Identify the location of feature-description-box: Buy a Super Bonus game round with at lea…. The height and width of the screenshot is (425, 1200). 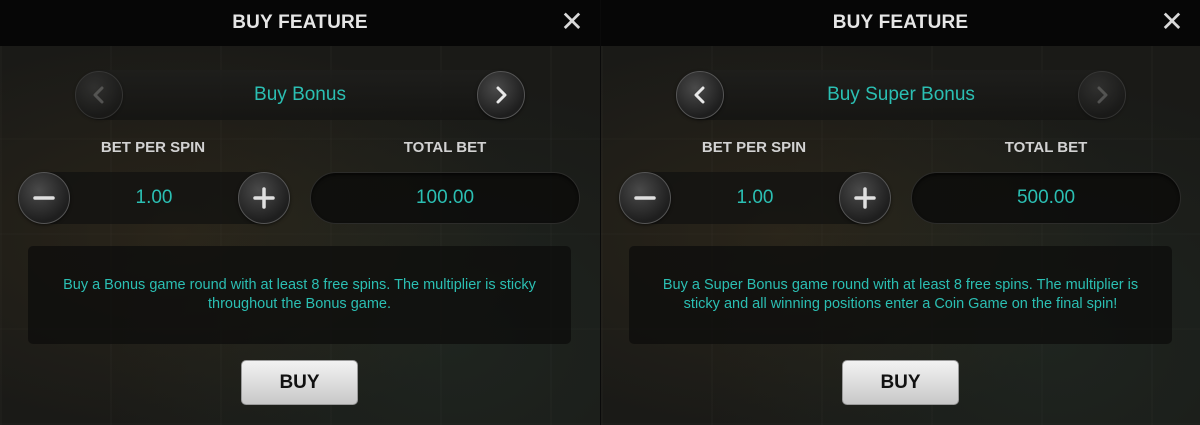
(900, 295).